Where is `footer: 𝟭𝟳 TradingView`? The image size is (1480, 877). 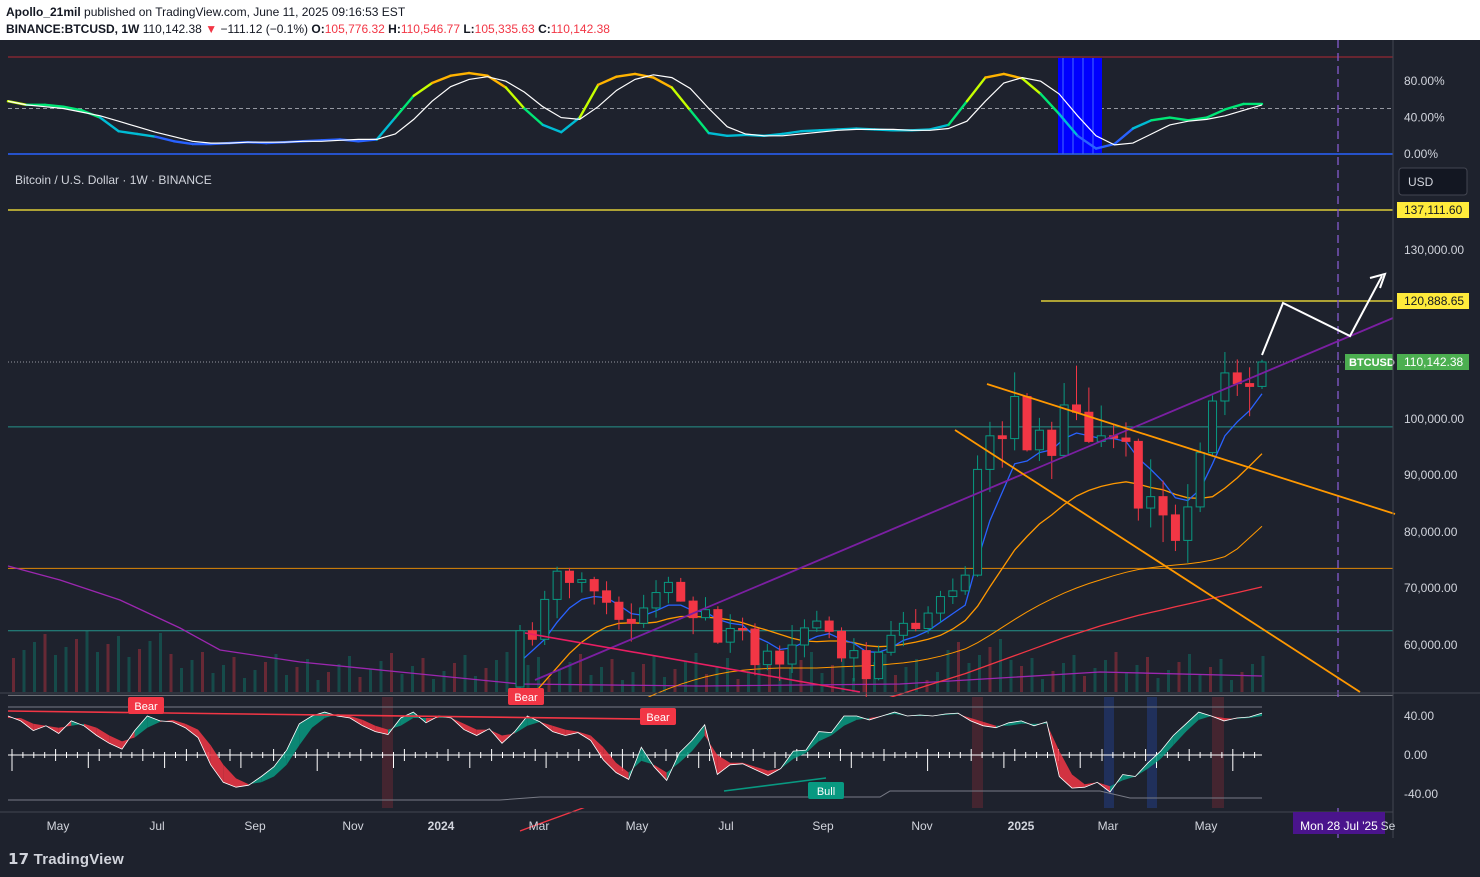
footer: 𝟭𝟳 TradingView is located at coordinates (740, 857).